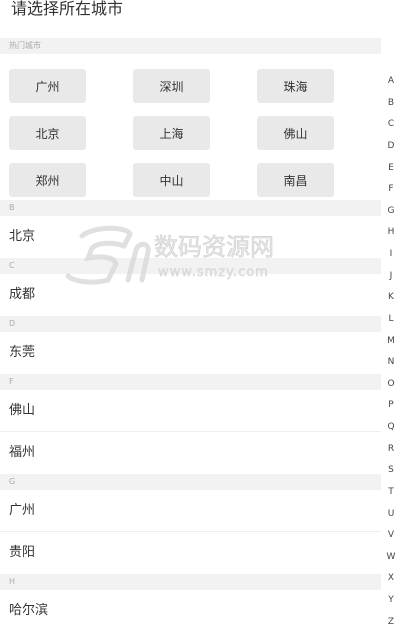 This screenshot has width=401, height=633. Describe the element at coordinates (171, 180) in the screenshot. I see `hot-city-button: 中山` at that location.